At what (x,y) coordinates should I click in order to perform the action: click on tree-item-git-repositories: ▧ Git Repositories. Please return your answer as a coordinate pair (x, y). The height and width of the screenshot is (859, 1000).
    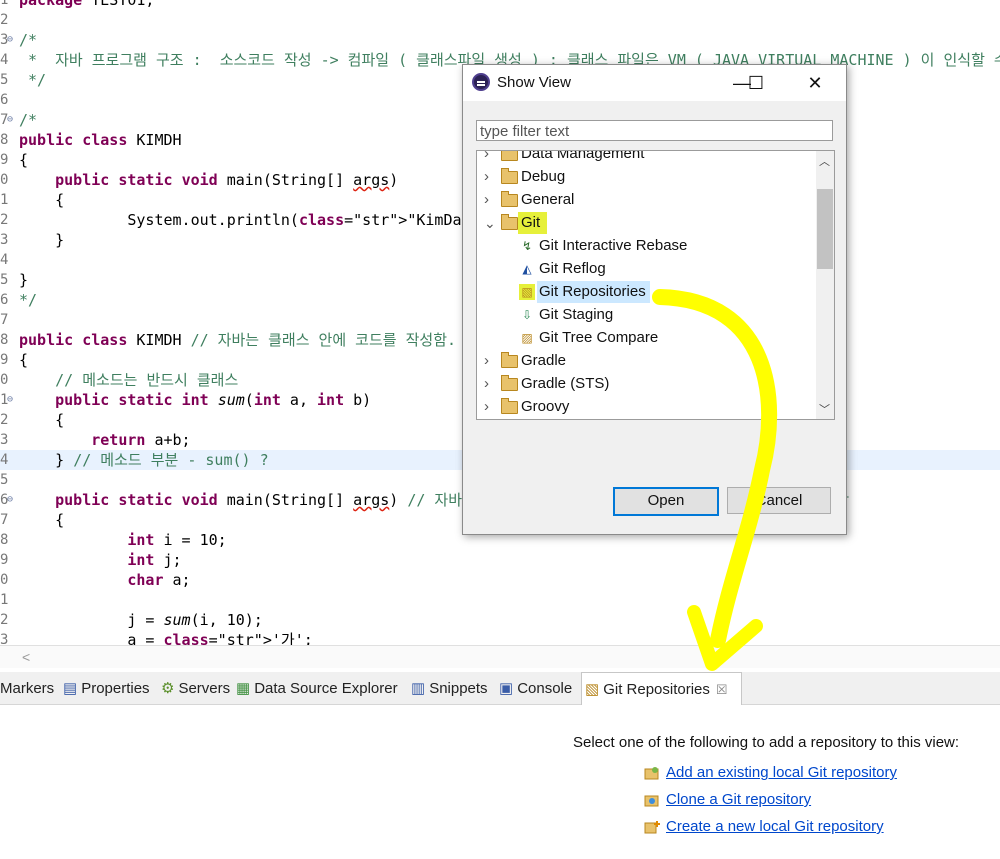
    Looking at the image, I should click on (646, 292).